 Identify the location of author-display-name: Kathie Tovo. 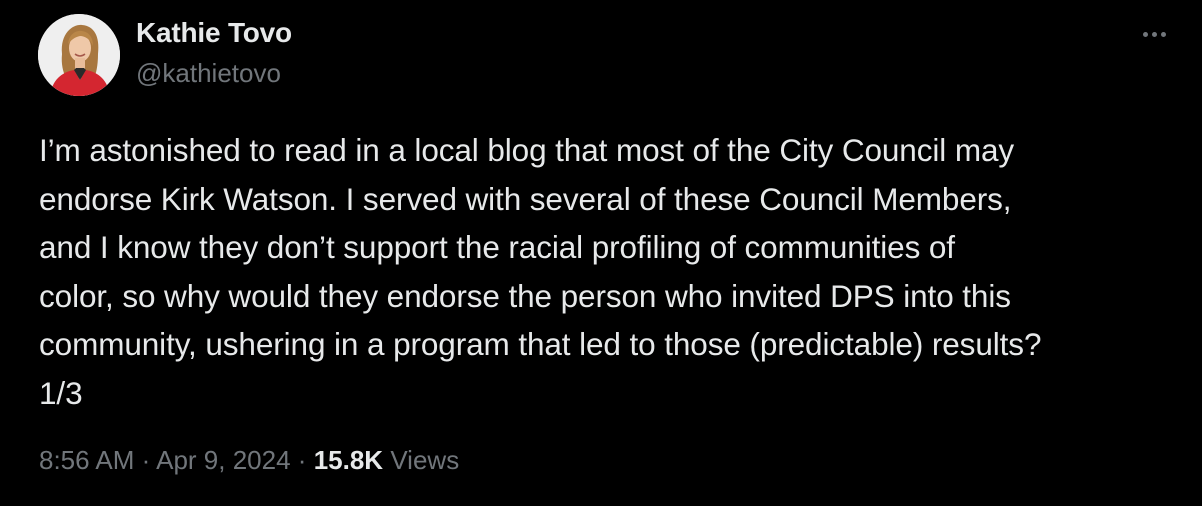
(214, 33).